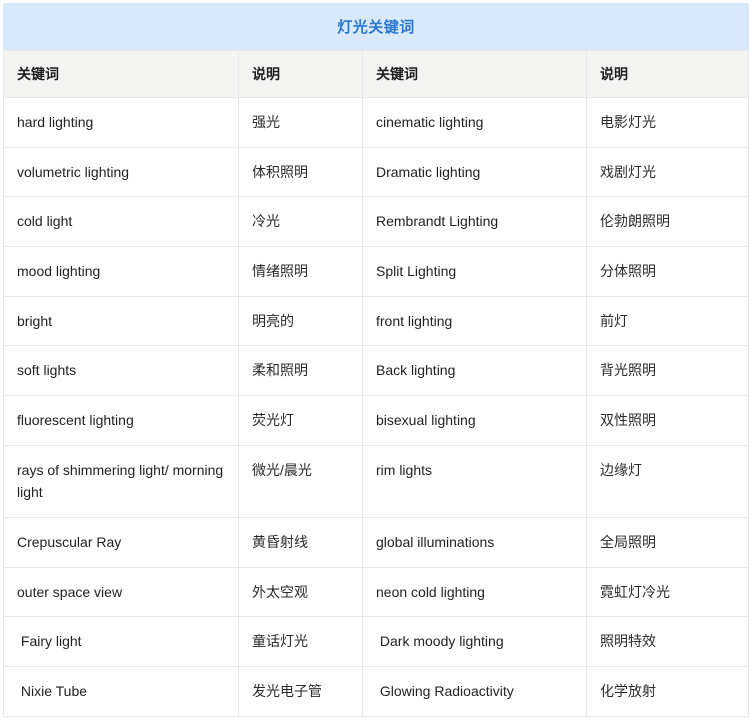 The image size is (751, 723). Describe the element at coordinates (121, 321) in the screenshot. I see `cell-keyword-left: bright` at that location.